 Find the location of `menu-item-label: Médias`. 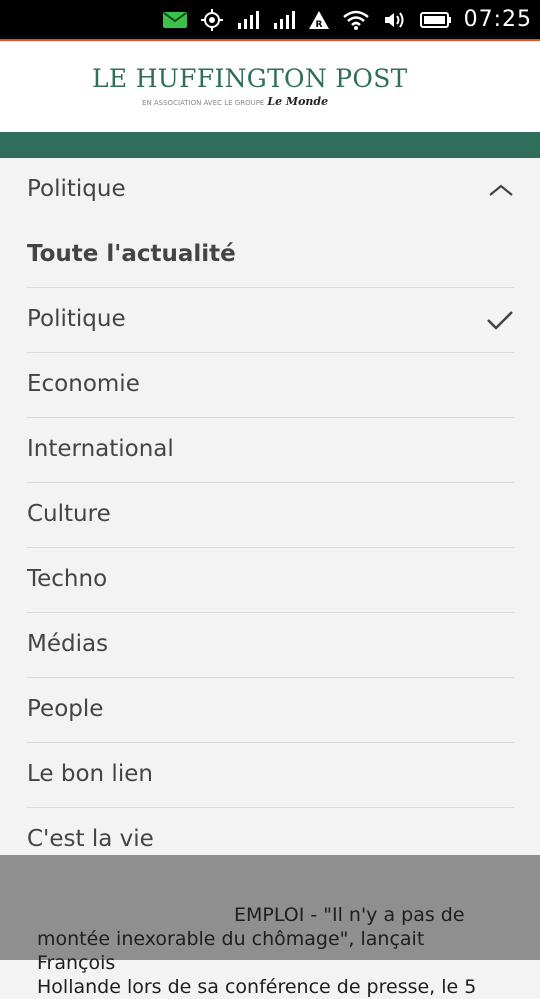

menu-item-label: Médias is located at coordinates (68, 644).